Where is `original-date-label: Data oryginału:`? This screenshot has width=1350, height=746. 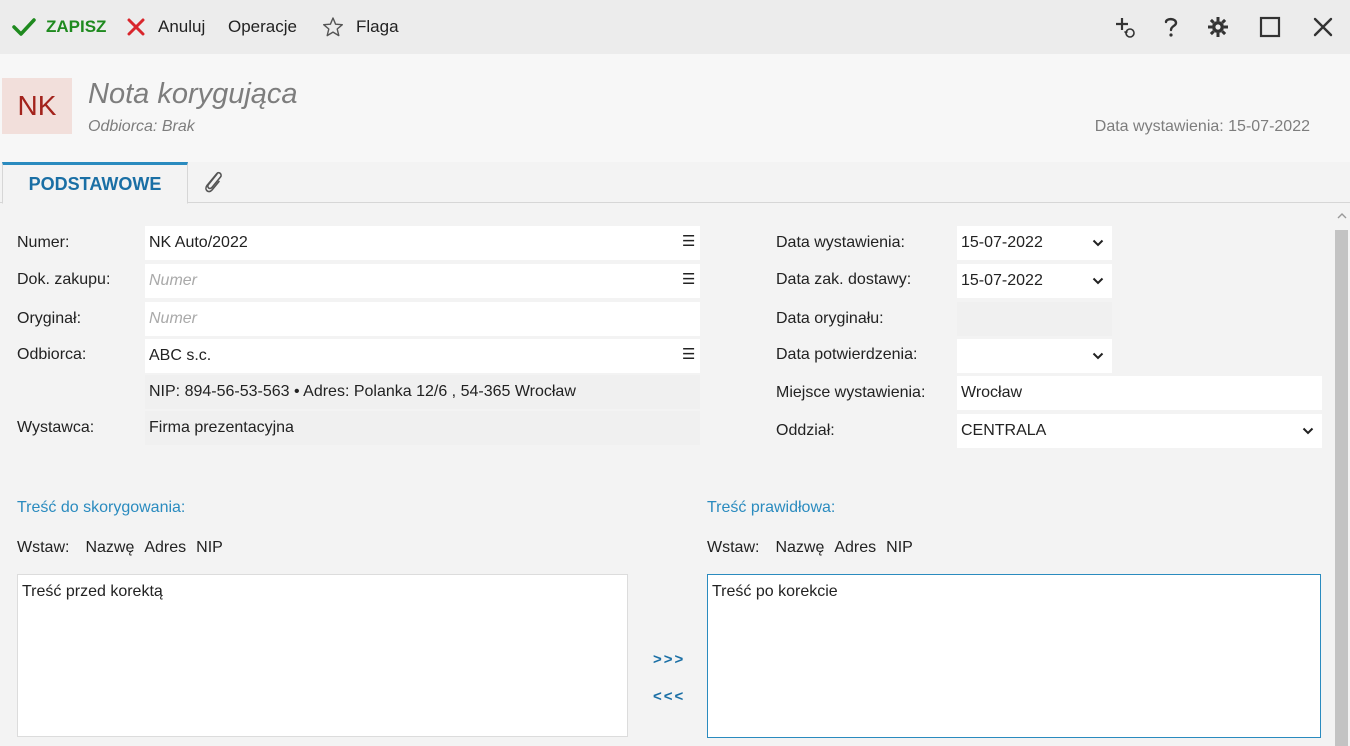
original-date-label: Data oryginału: is located at coordinates (830, 318).